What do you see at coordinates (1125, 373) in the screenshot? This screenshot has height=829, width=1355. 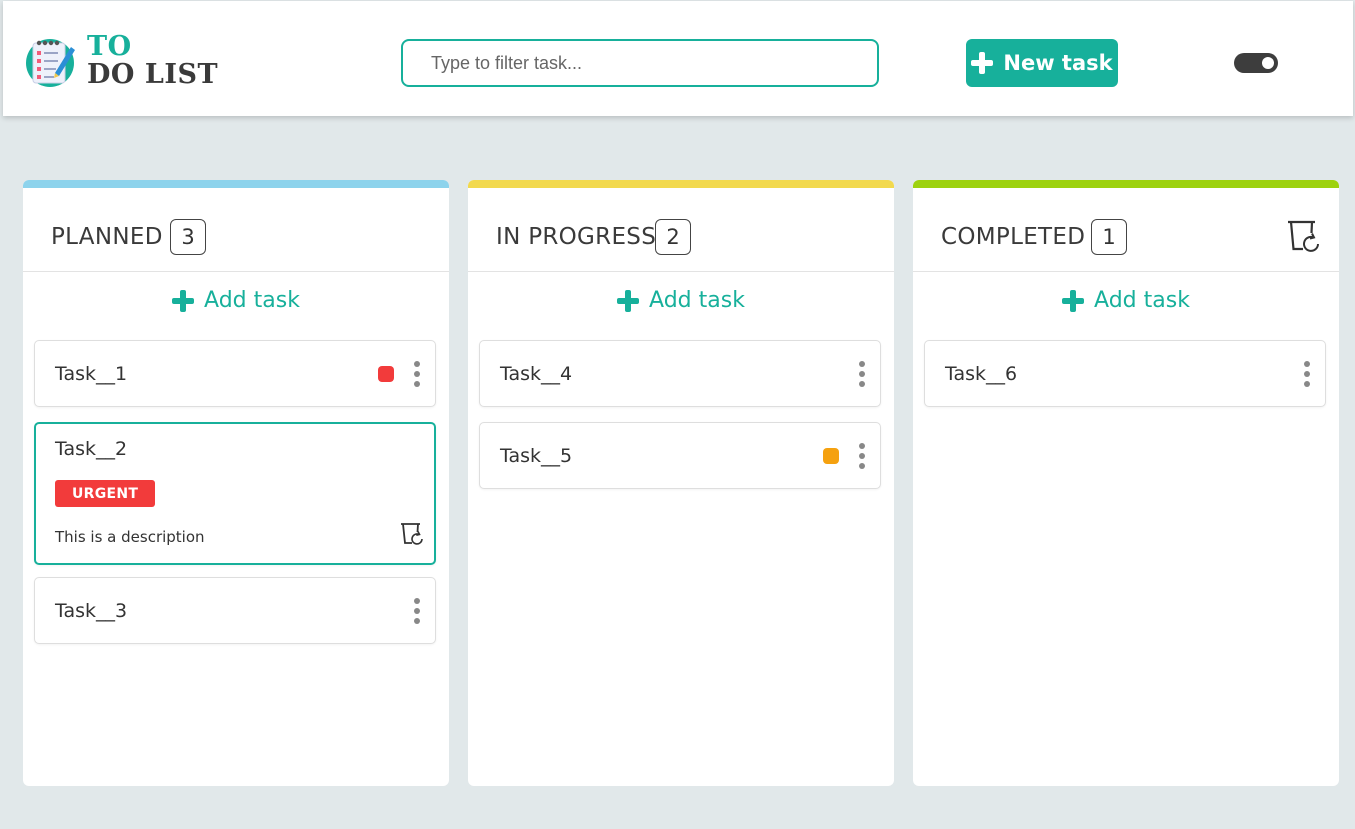 I see `task-card: Task__6` at bounding box center [1125, 373].